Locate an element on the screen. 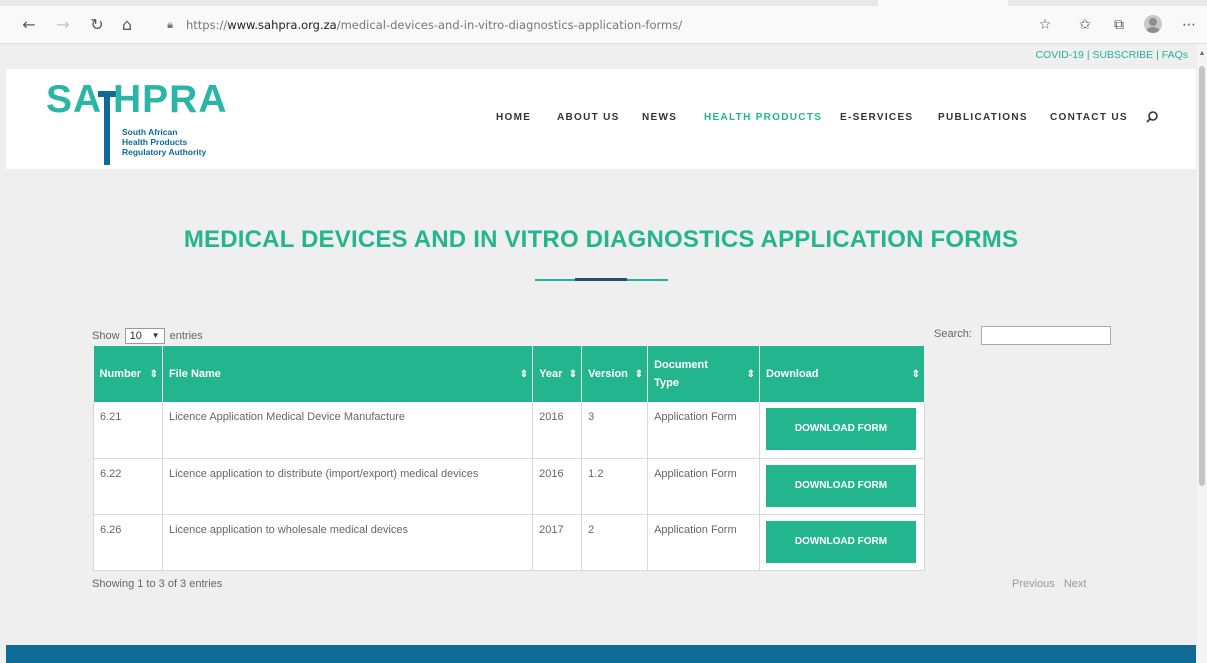  column-header-version: Version ⇕ is located at coordinates (615, 374).